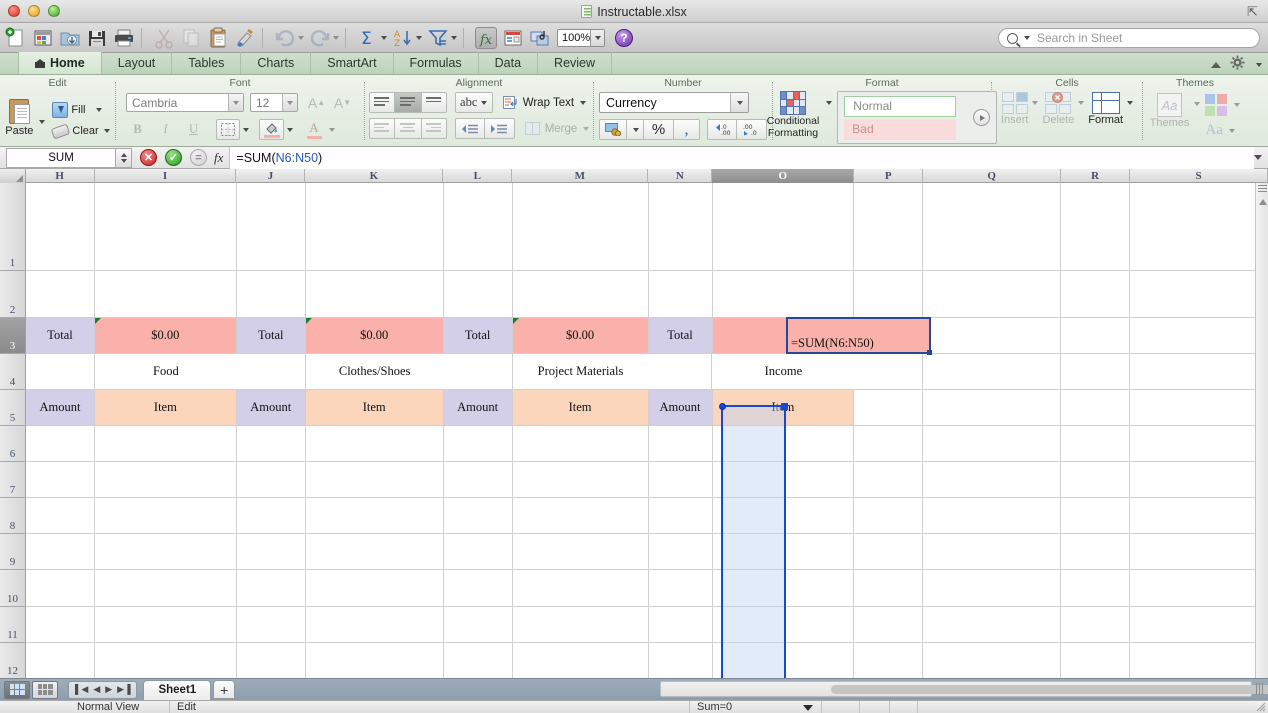  What do you see at coordinates (60, 515) in the screenshot?
I see `cell-H8` at bounding box center [60, 515].